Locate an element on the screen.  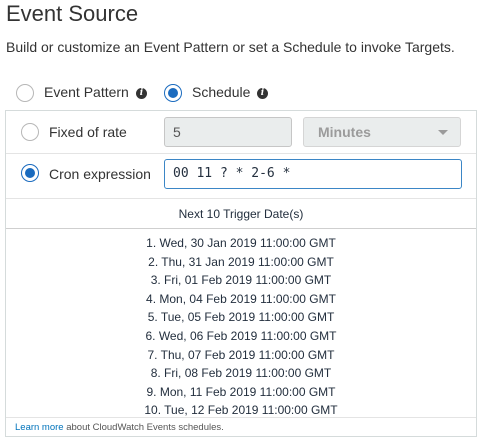
list-item: 9. Mon, 11 Feb 2019 11:00:00 GMT is located at coordinates (241, 391).